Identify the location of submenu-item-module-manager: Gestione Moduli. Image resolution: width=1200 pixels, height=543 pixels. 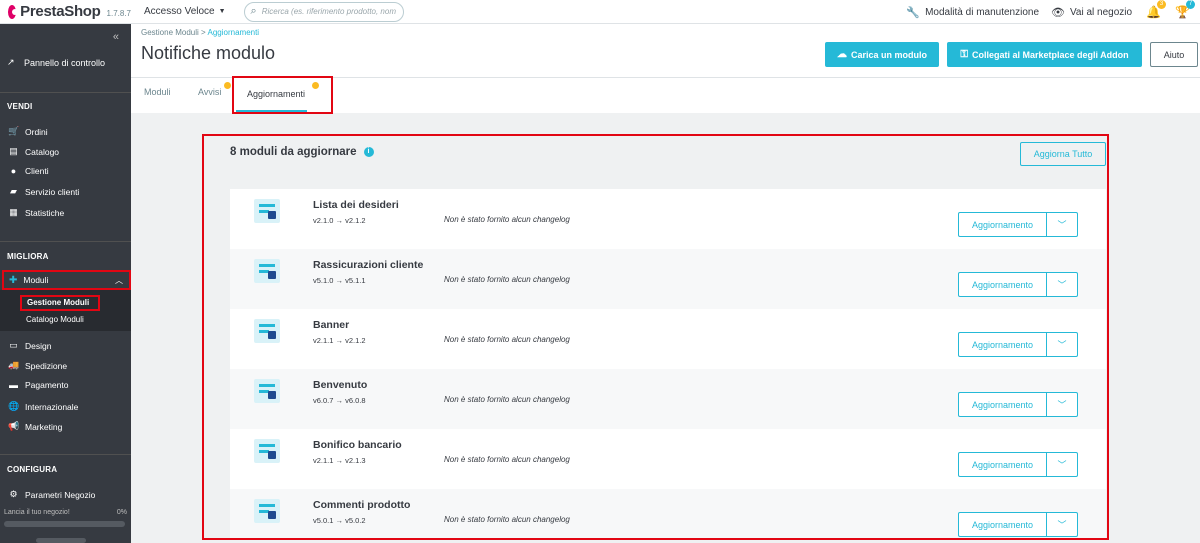
(60, 303).